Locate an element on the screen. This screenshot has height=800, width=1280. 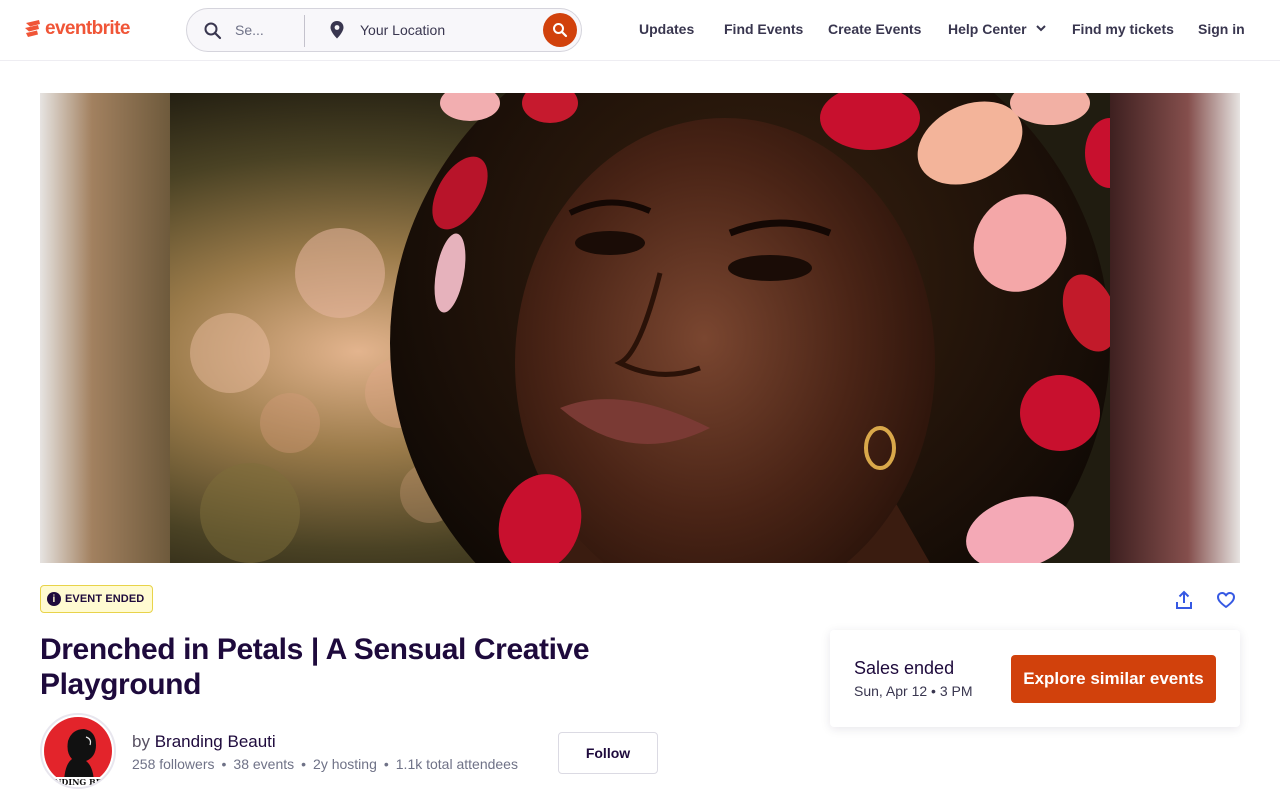
nav-help-center-label: Help Center is located at coordinates (987, 29).